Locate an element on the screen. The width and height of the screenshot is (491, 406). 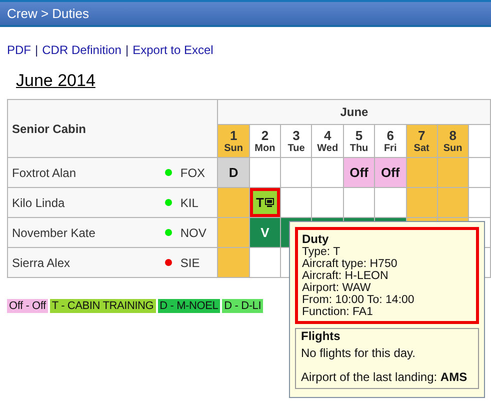
day-heading: 8 Sun is located at coordinates (452, 141).